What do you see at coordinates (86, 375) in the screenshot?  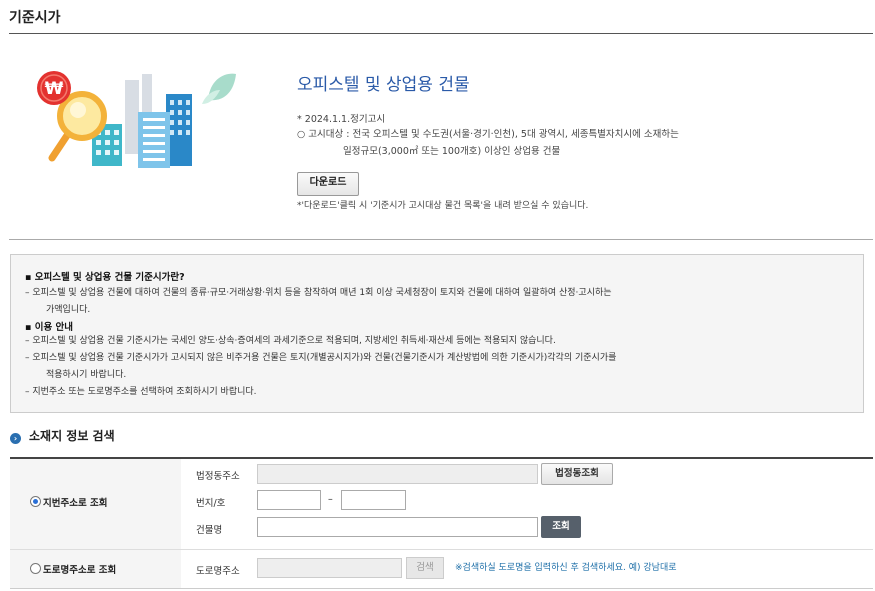 I see `info-guide-2b: 적용하시기 바랍니다.` at bounding box center [86, 375].